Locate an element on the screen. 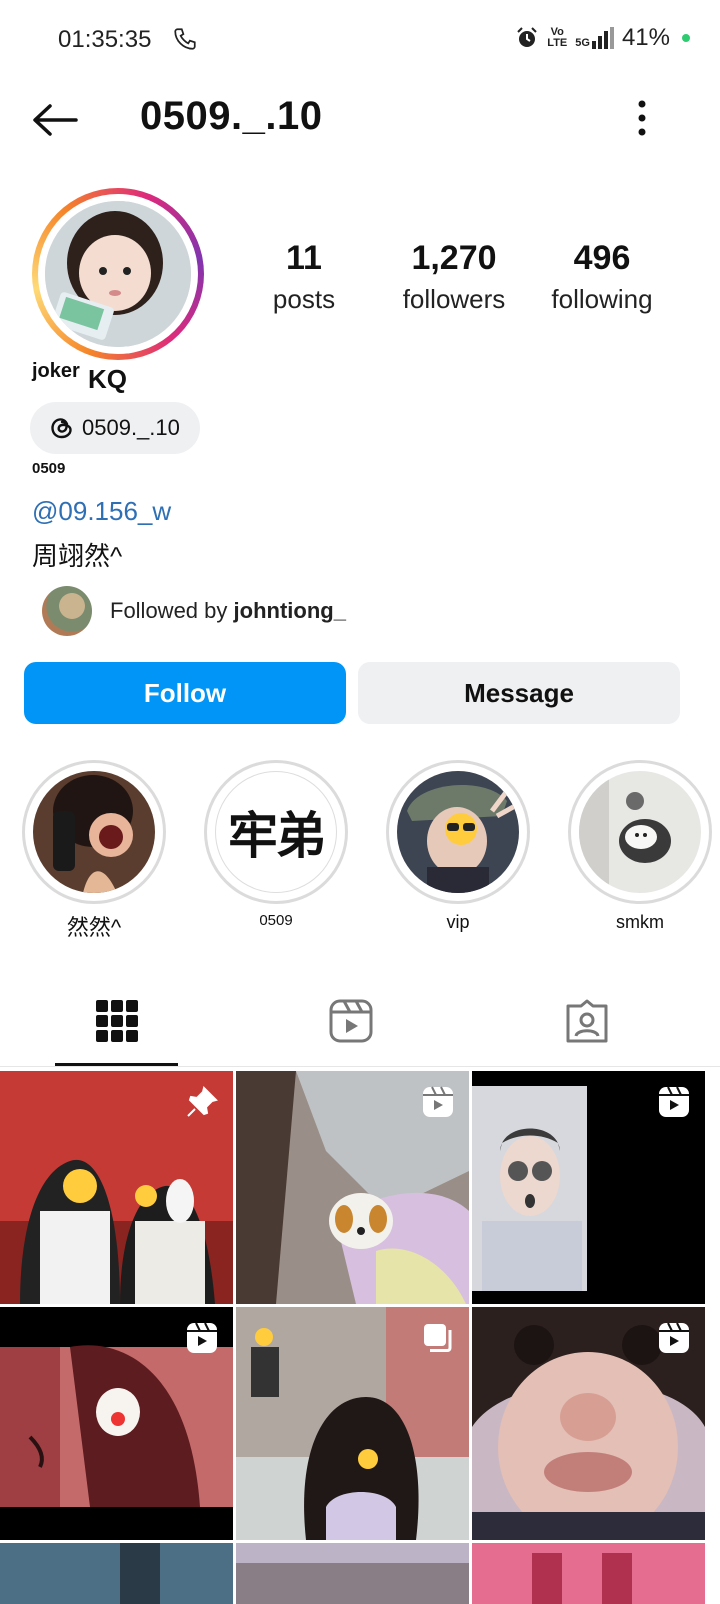 The height and width of the screenshot is (1604, 720). phone-call-icon is located at coordinates (185, 39).